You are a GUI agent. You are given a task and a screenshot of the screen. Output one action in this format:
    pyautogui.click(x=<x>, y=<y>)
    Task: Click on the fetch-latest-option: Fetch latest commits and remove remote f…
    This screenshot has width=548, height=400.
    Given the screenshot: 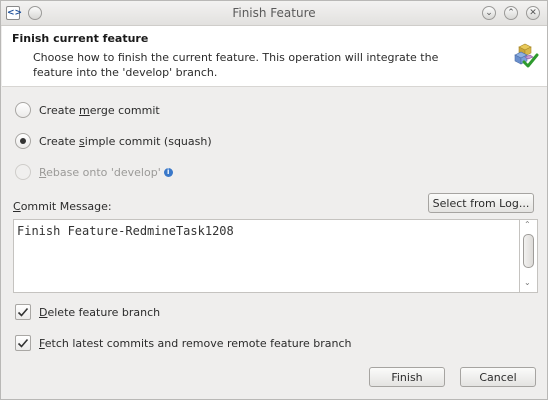 What is the action you would take?
    pyautogui.click(x=183, y=343)
    